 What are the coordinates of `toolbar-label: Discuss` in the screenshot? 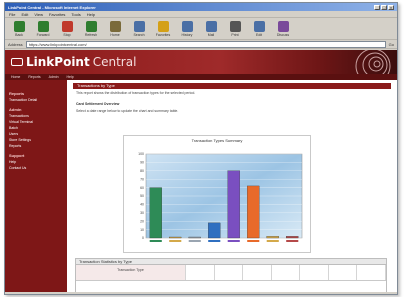 It's located at (283, 35).